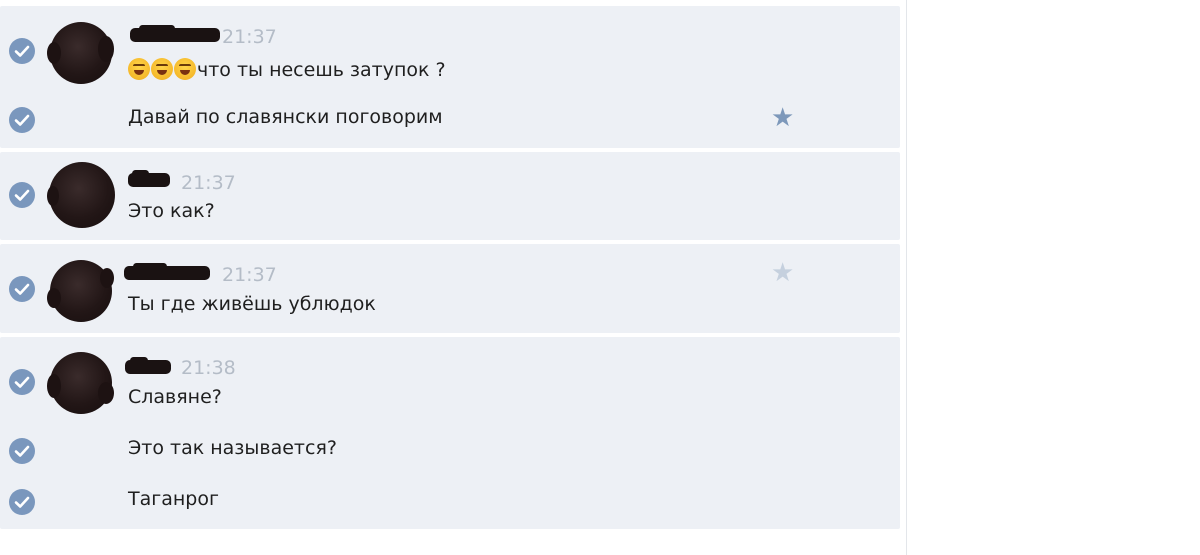 This screenshot has height=555, width=1200. What do you see at coordinates (321, 70) in the screenshot?
I see `message-text-content: что ты несешь затупок ?` at bounding box center [321, 70].